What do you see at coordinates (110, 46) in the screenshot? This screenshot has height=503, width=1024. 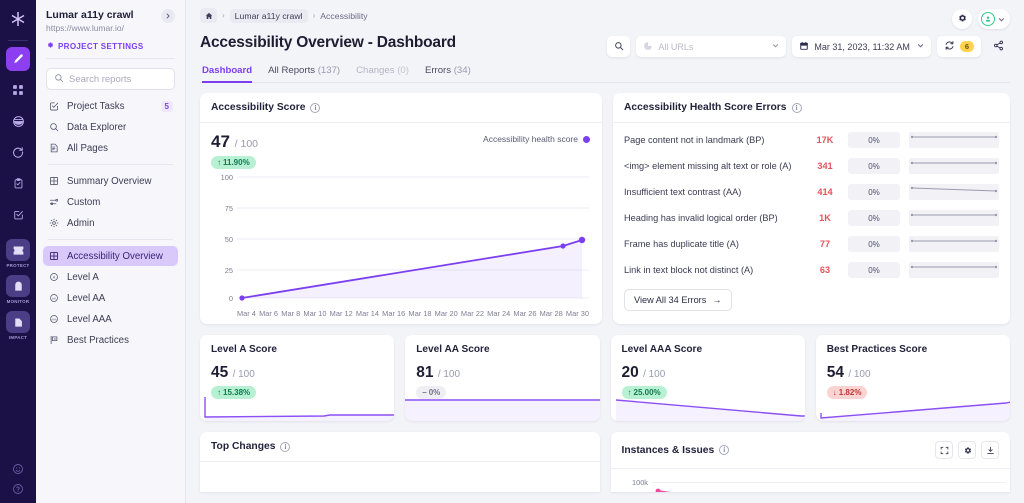 I see `project-settings-link: PROJECT SETTINGS` at bounding box center [110, 46].